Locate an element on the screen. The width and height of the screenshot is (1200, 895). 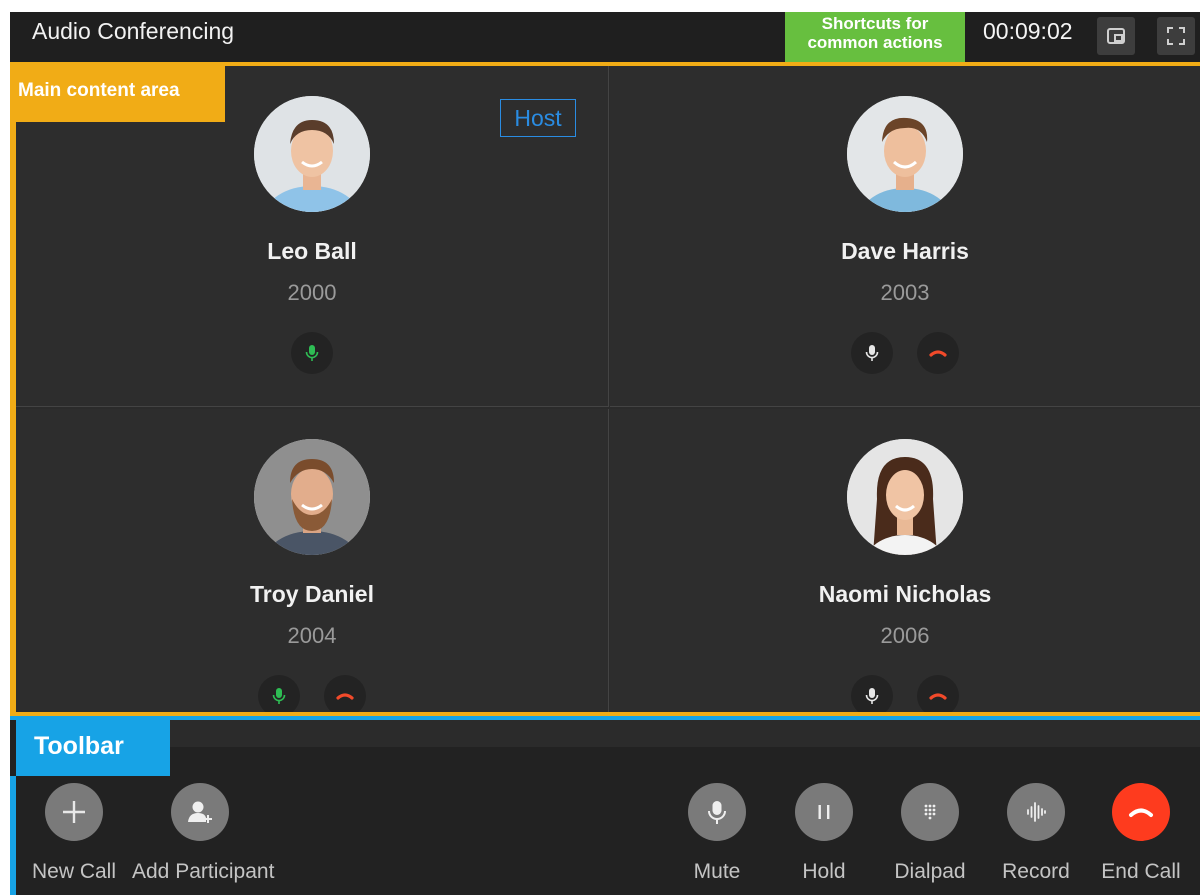
picture-in-picture-button is located at coordinates (1116, 36).